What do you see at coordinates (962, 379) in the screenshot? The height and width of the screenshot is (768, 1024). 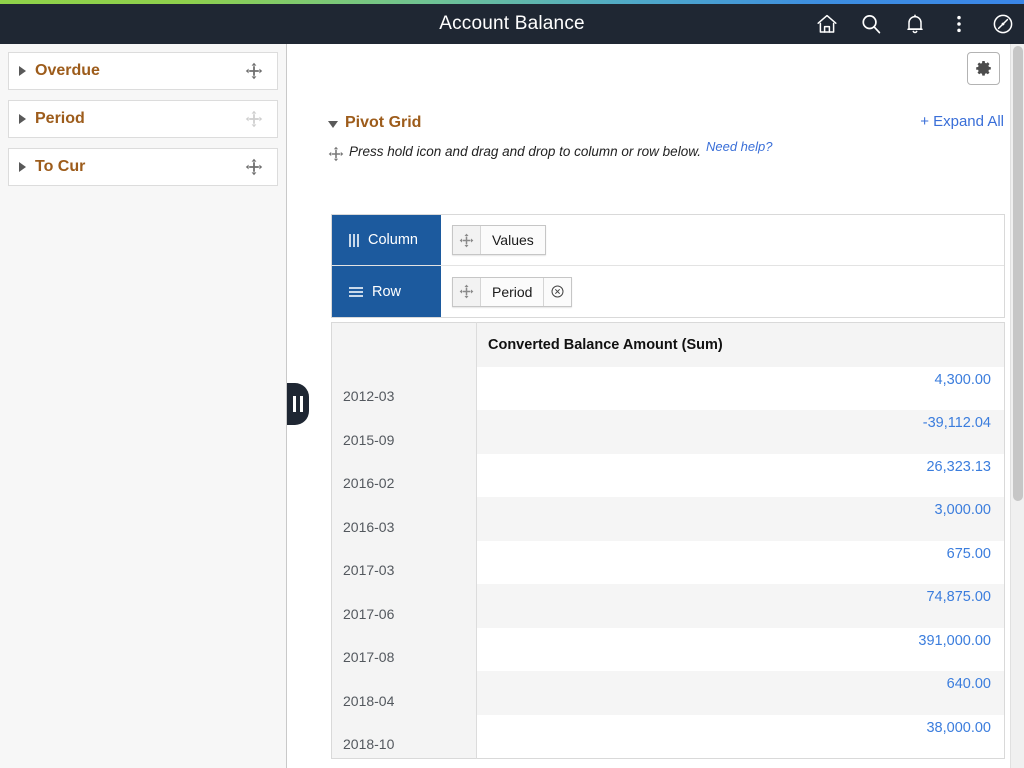 I see `table-cell-value: 4,300.00` at bounding box center [962, 379].